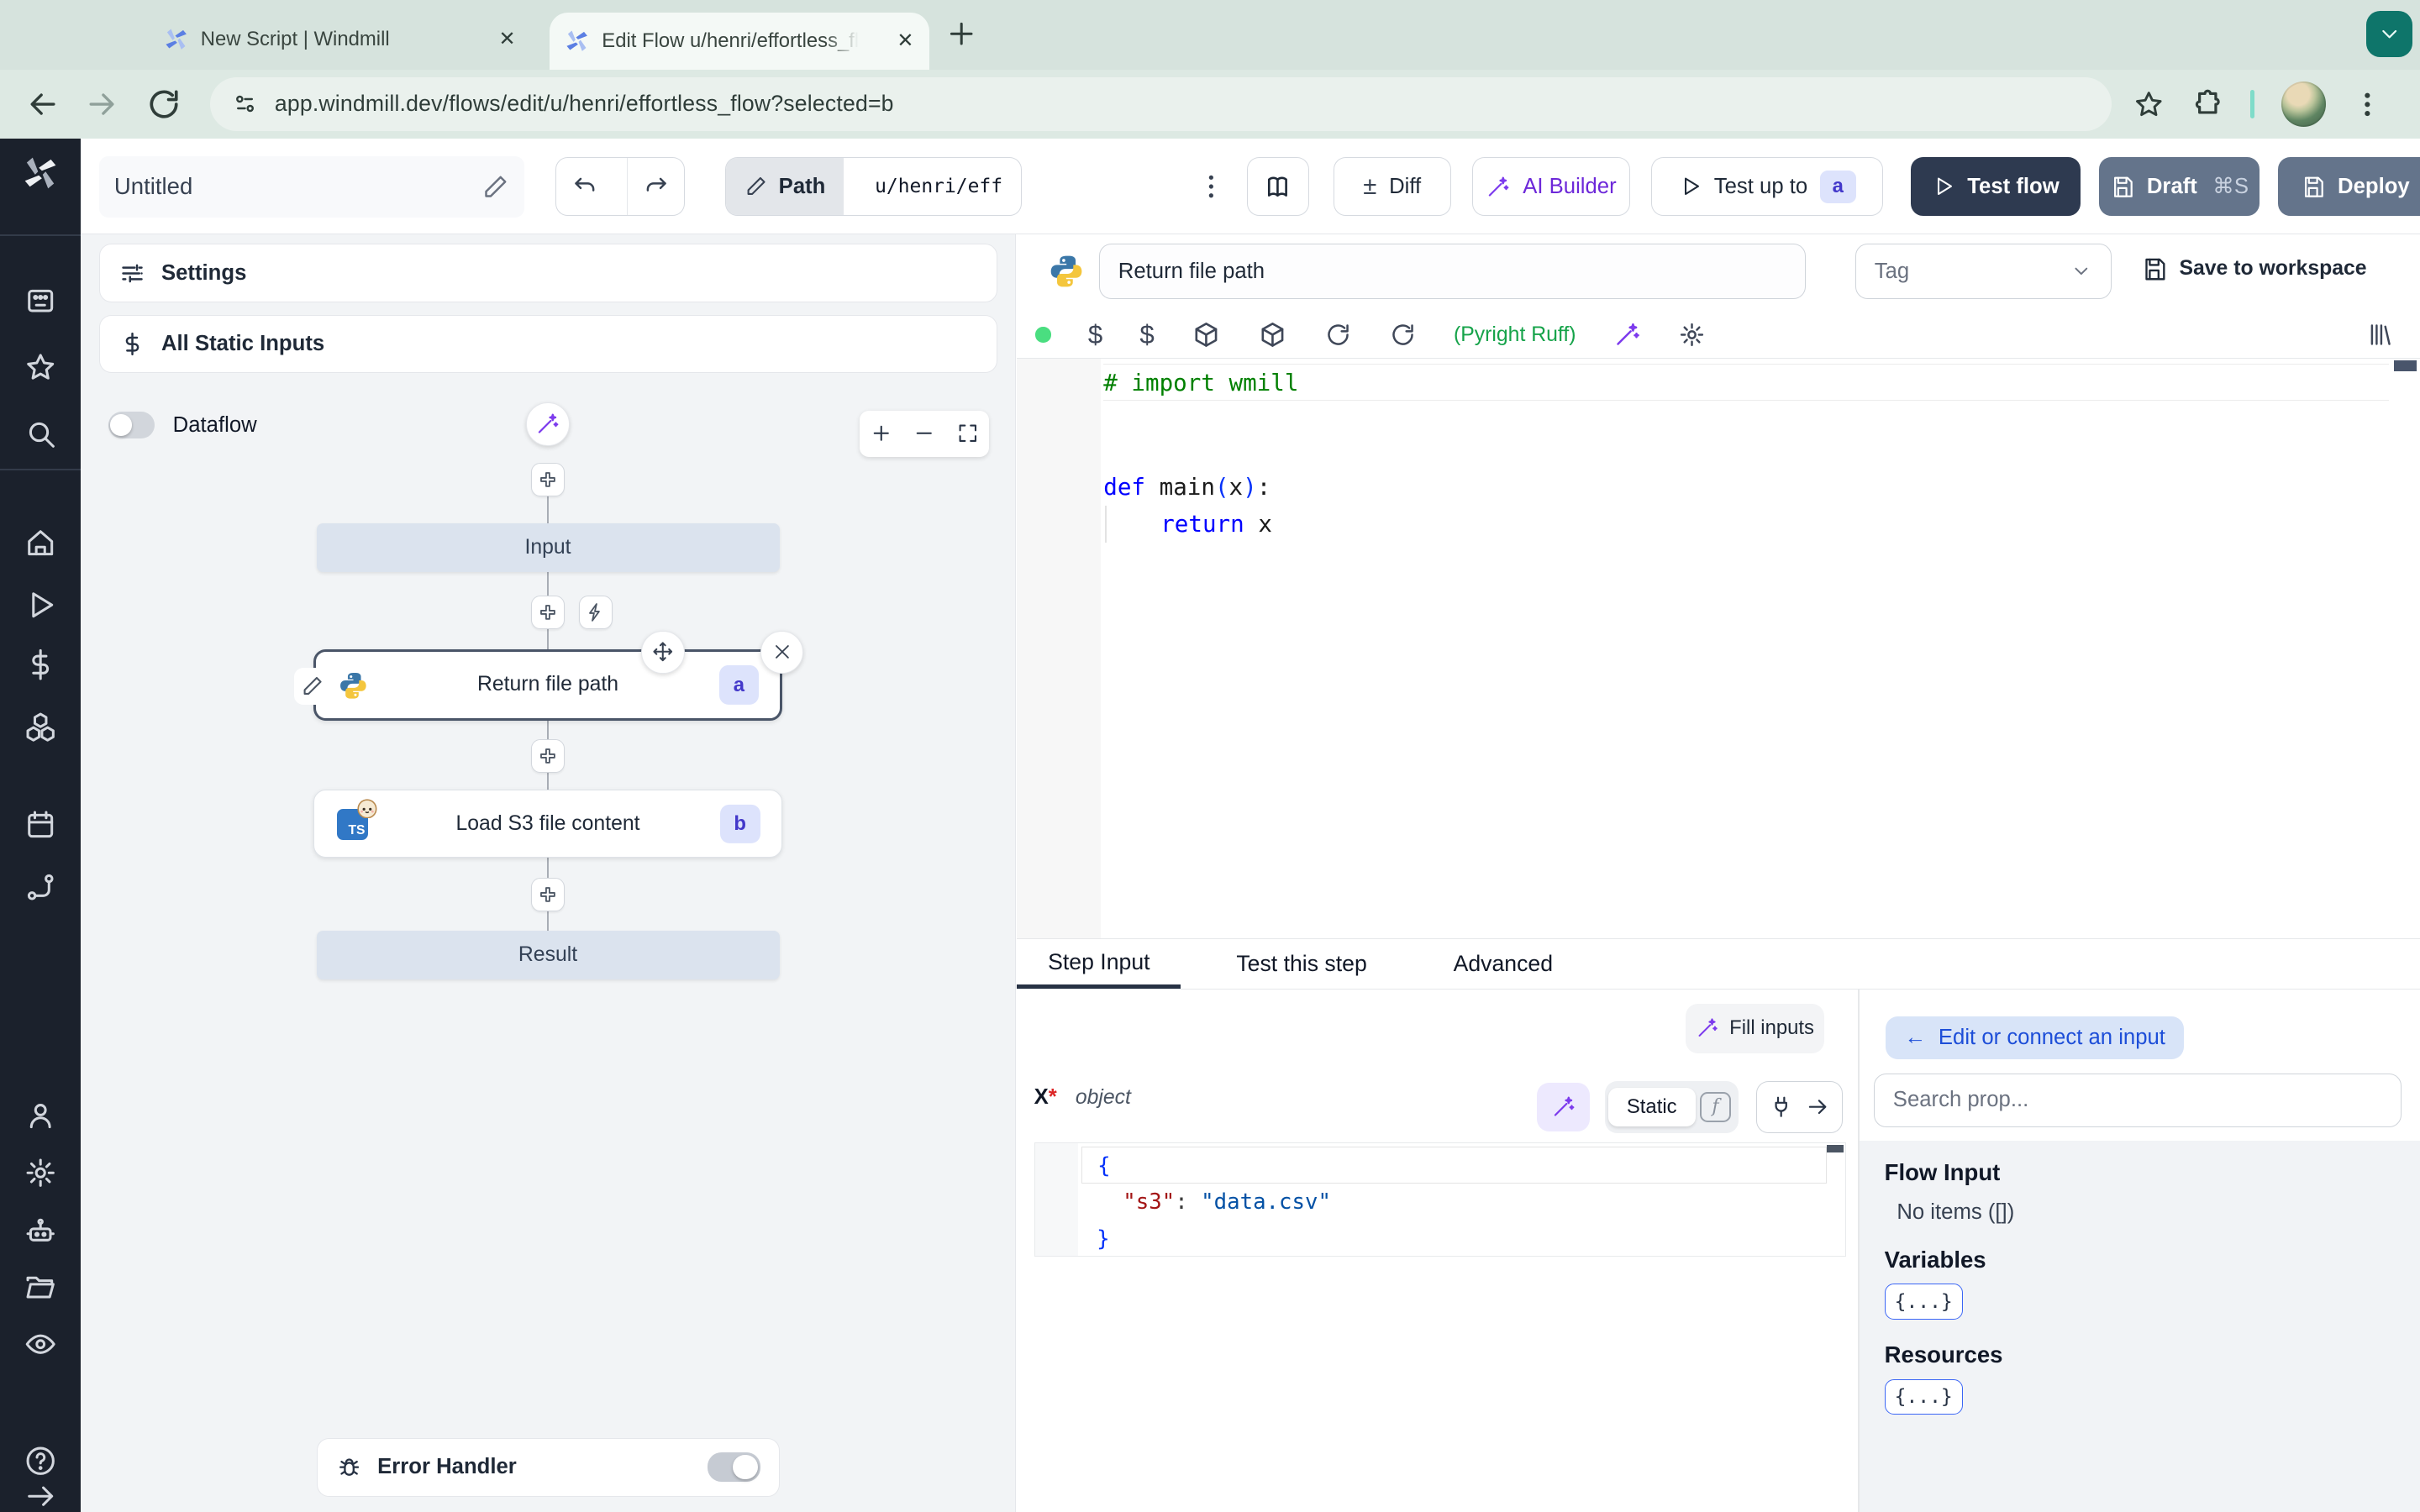  What do you see at coordinates (1146, 335) in the screenshot?
I see `add-resource-icon: $` at bounding box center [1146, 335].